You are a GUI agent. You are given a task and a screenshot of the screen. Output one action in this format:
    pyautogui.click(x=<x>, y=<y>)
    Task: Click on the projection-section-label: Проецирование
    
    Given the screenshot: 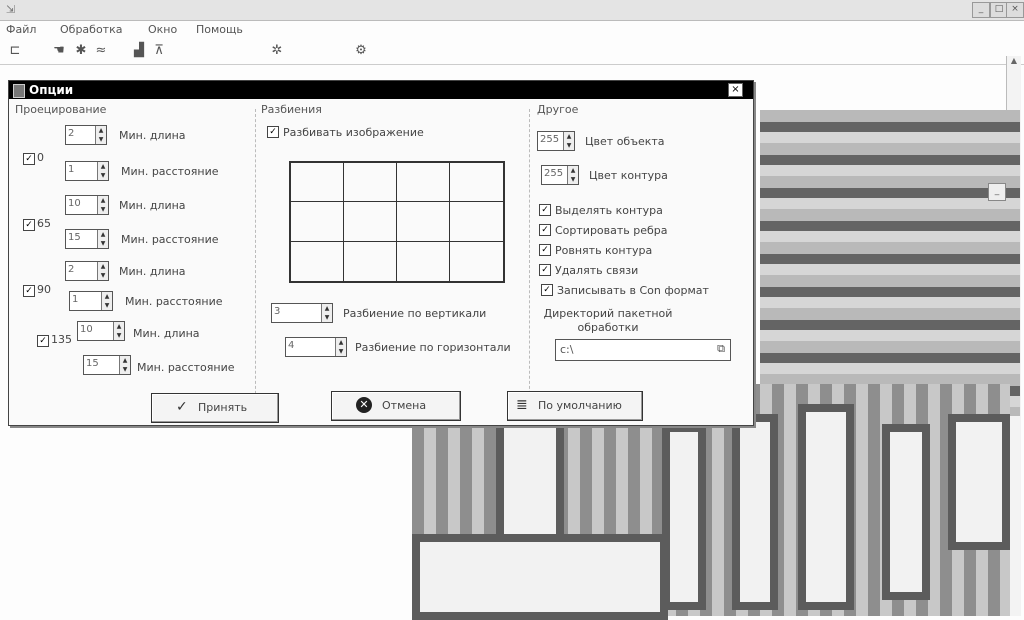 What is the action you would take?
    pyautogui.click(x=61, y=109)
    